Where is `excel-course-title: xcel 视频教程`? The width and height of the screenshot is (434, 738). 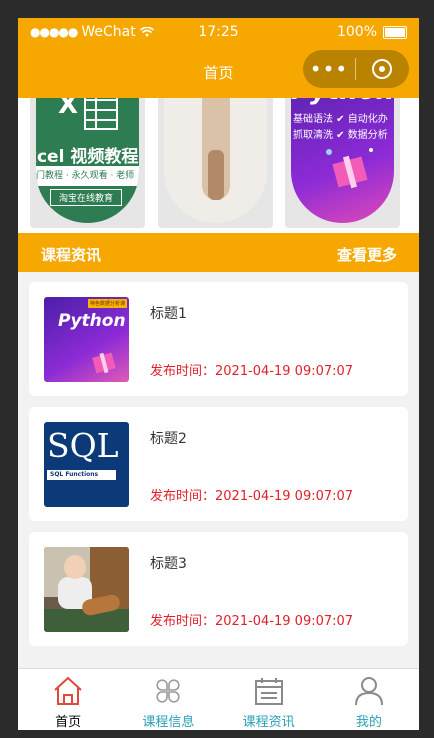
excel-course-title: xcel 视频教程 is located at coordinates (87, 157).